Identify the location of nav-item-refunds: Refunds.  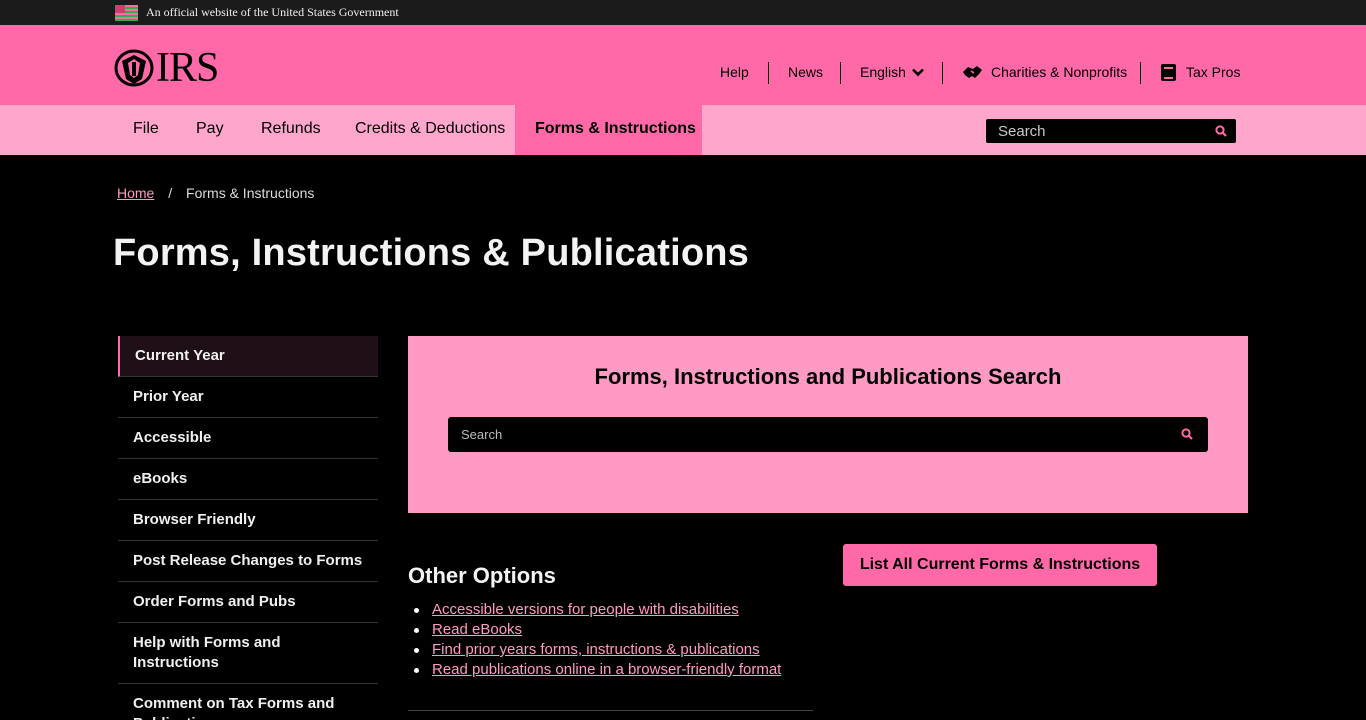
(291, 130).